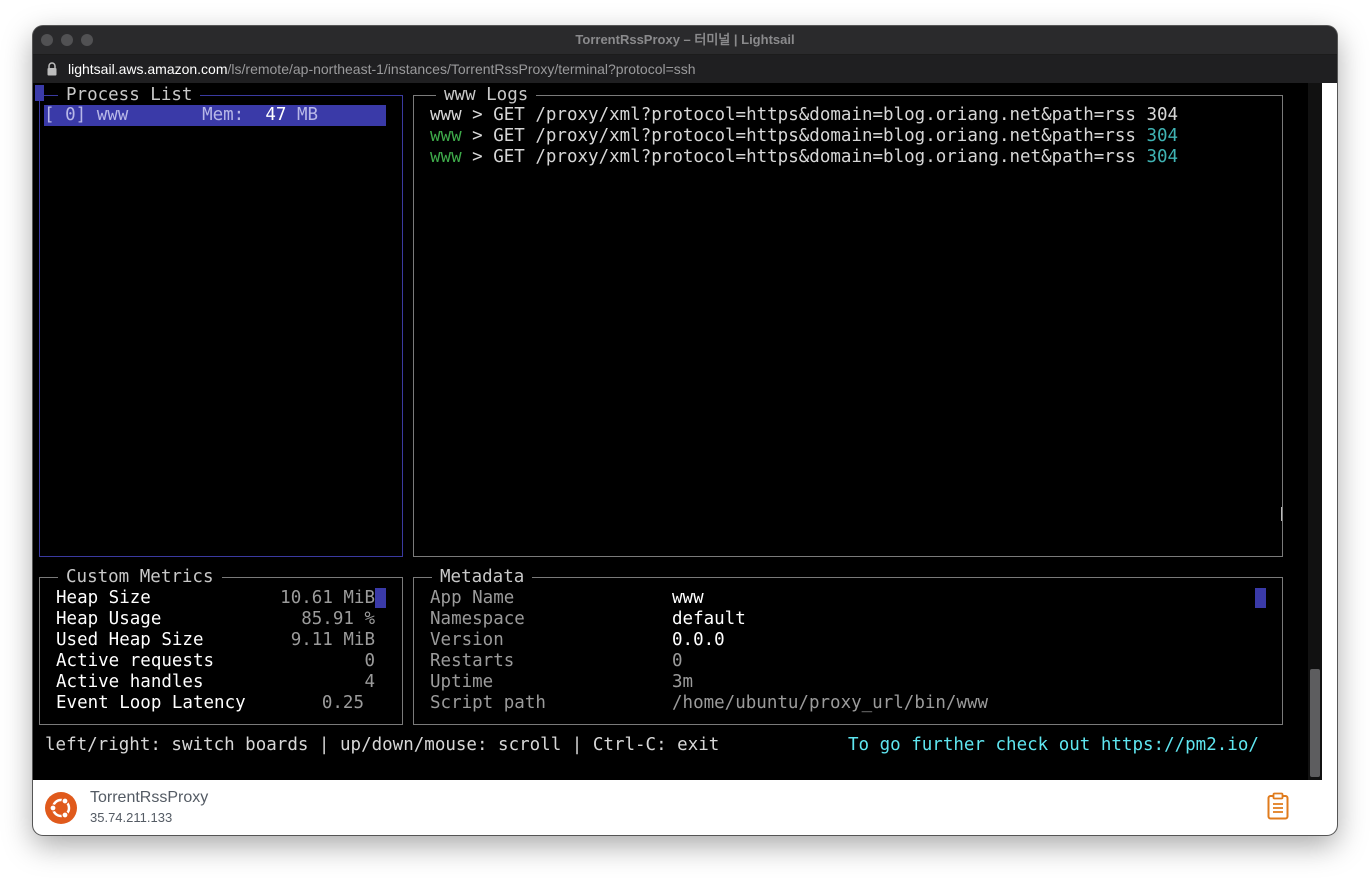 Image resolution: width=1371 pixels, height=878 pixels. What do you see at coordinates (477, 619) in the screenshot?
I see `metadata-label: Namespace` at bounding box center [477, 619].